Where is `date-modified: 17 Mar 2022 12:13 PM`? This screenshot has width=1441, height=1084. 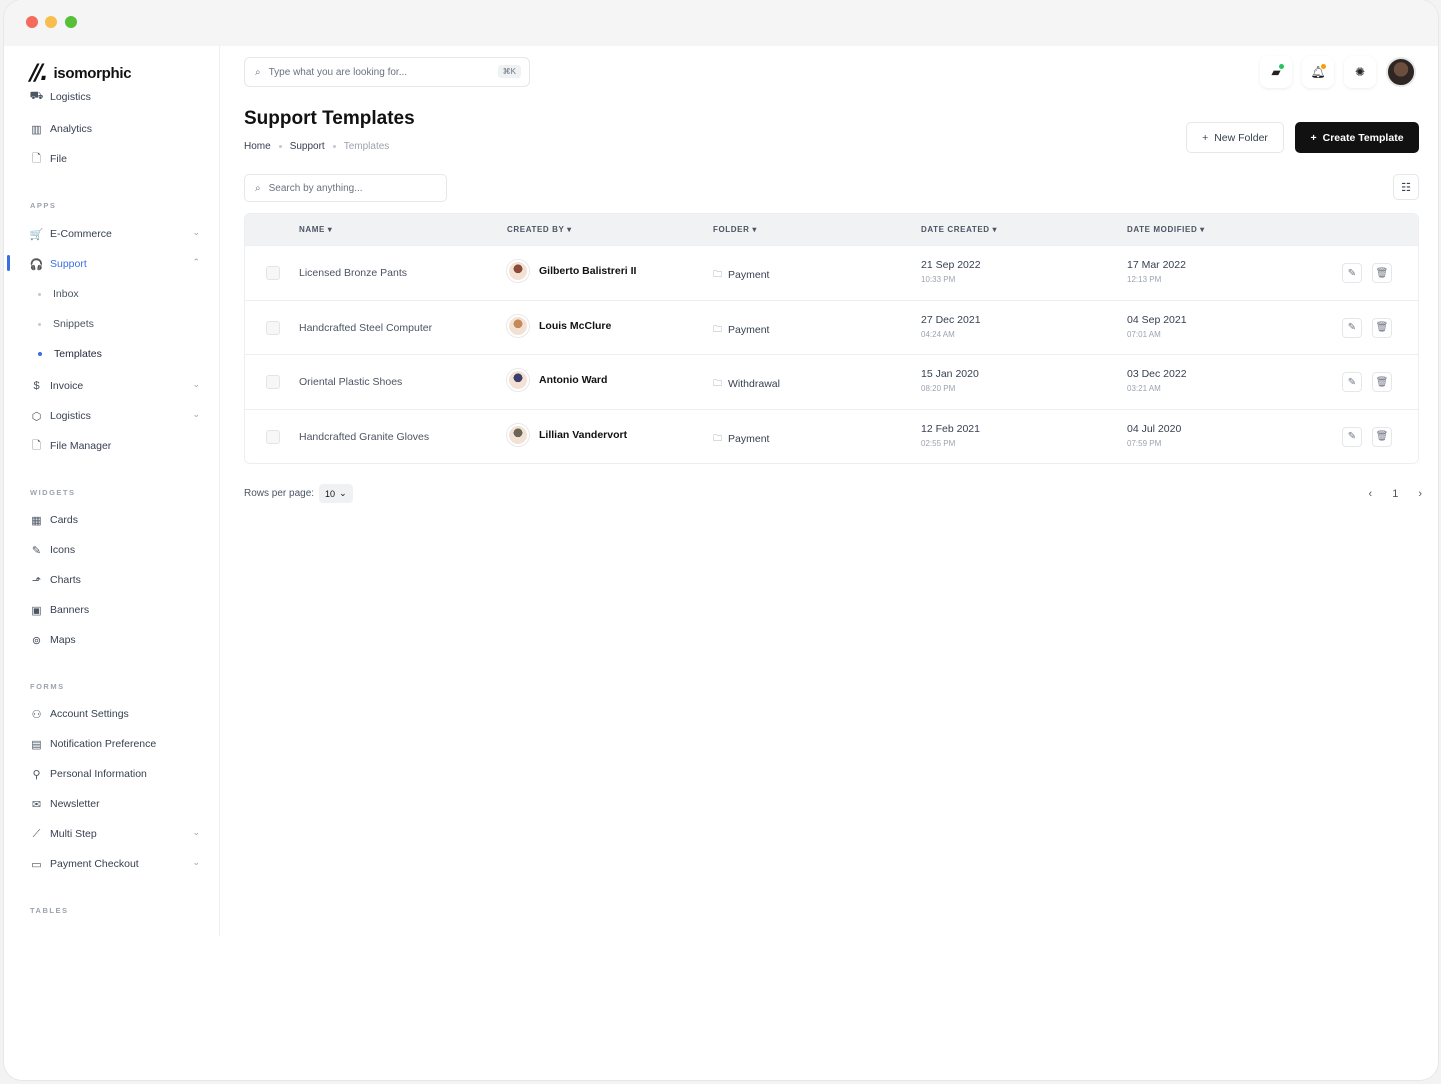
date-modified: 17 Mar 2022 12:13 PM is located at coordinates (1156, 271).